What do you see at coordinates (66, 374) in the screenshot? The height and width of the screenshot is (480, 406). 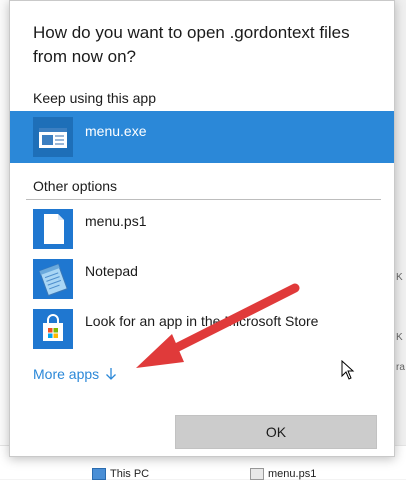 I see `more-apps-label: More apps` at bounding box center [66, 374].